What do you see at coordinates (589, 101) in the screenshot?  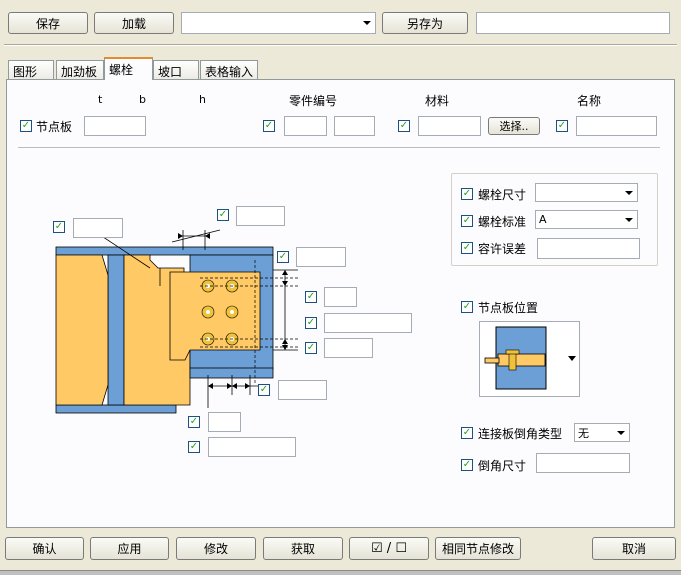 I see `header-name: 名称` at bounding box center [589, 101].